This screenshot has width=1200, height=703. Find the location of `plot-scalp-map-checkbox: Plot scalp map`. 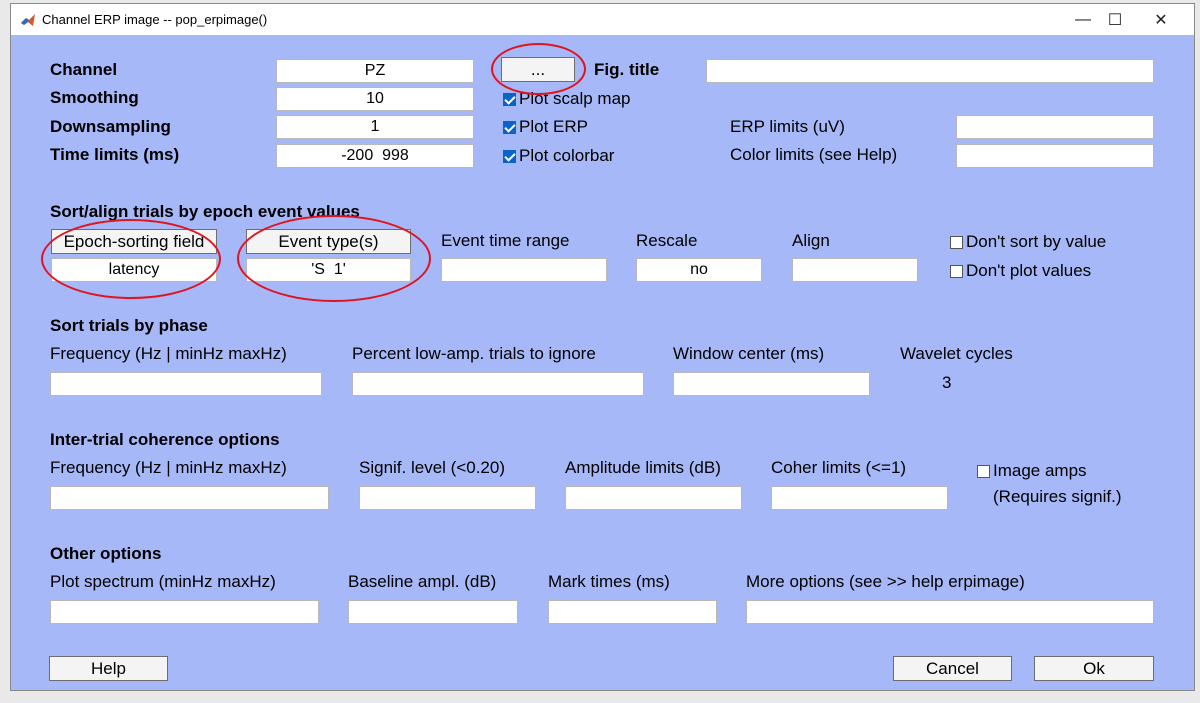

plot-scalp-map-checkbox: Plot scalp map is located at coordinates (567, 99).